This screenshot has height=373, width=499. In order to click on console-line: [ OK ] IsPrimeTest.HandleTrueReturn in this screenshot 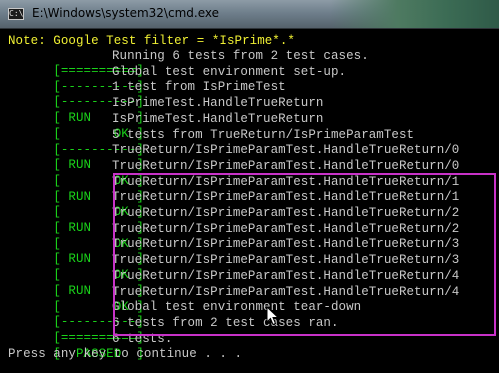, I will do `click(165, 126)`.